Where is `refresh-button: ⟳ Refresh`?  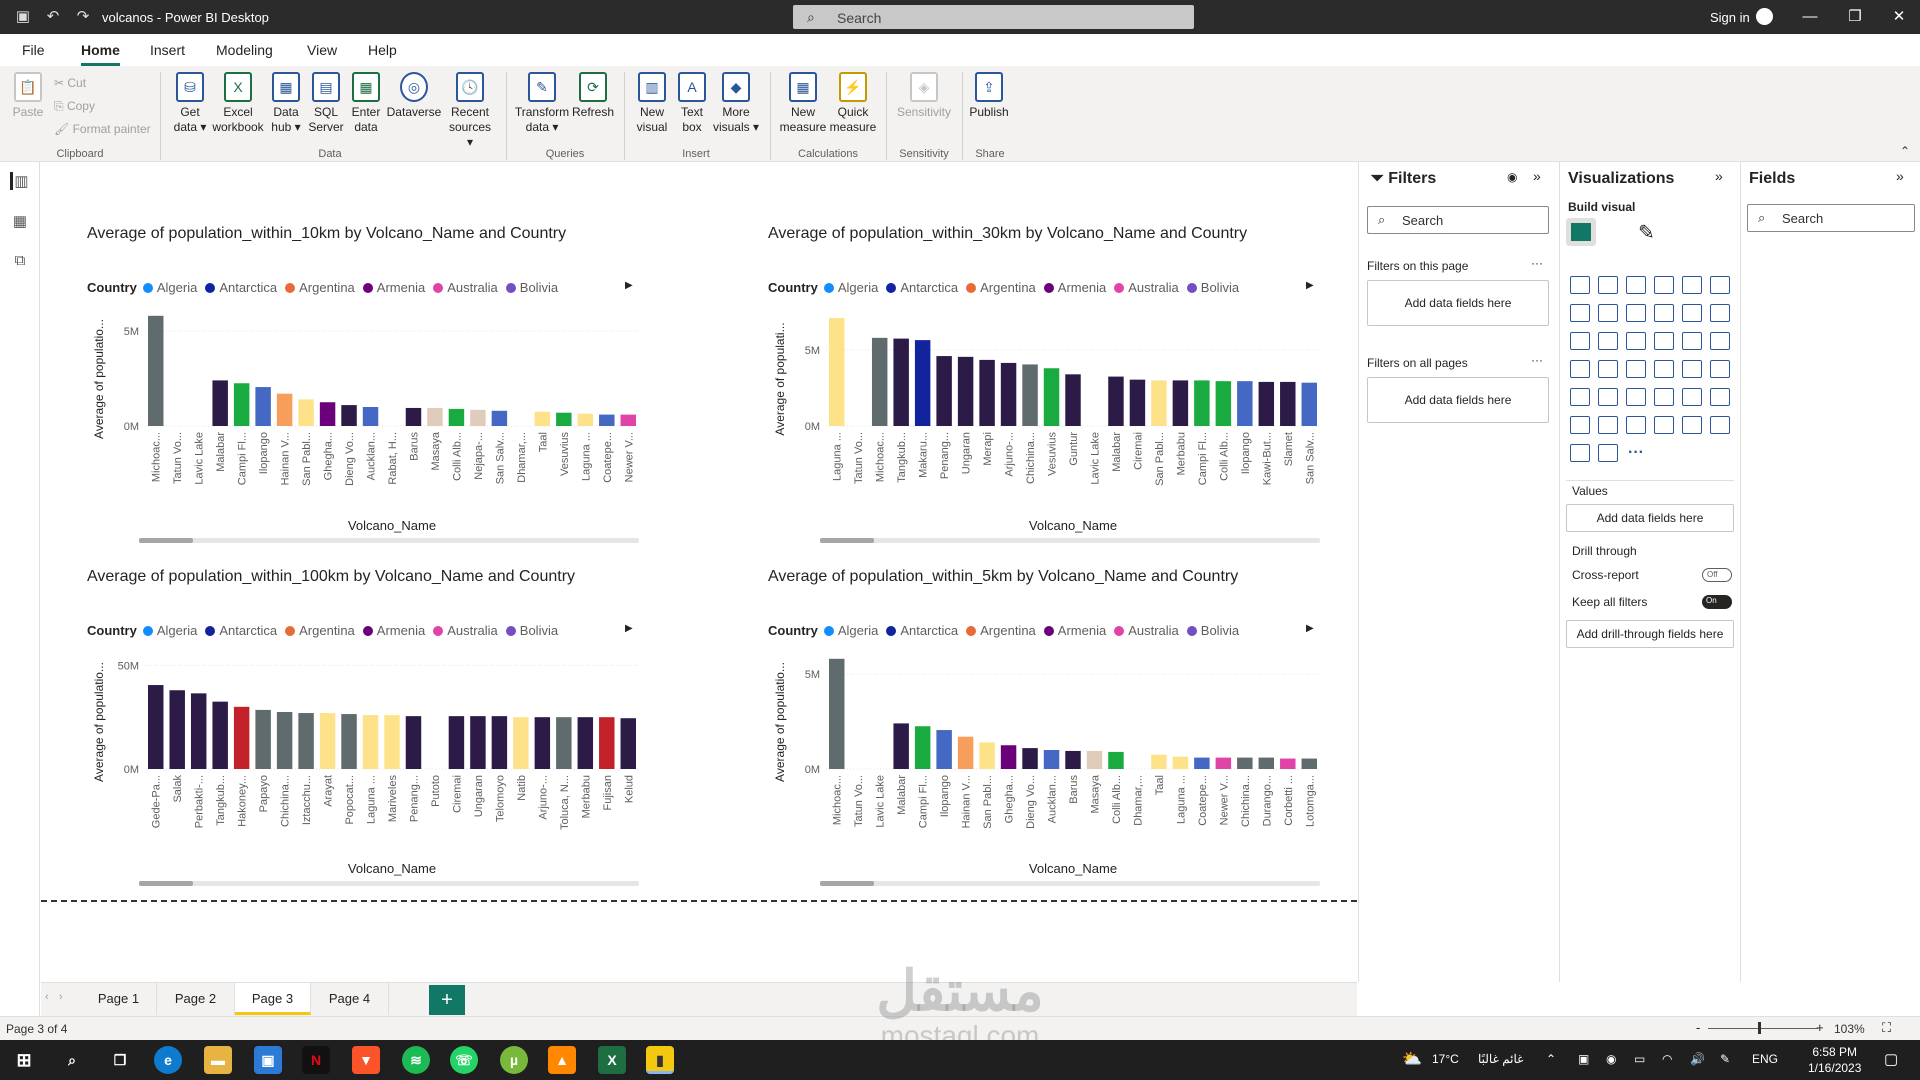 refresh-button: ⟳ Refresh is located at coordinates (593, 96).